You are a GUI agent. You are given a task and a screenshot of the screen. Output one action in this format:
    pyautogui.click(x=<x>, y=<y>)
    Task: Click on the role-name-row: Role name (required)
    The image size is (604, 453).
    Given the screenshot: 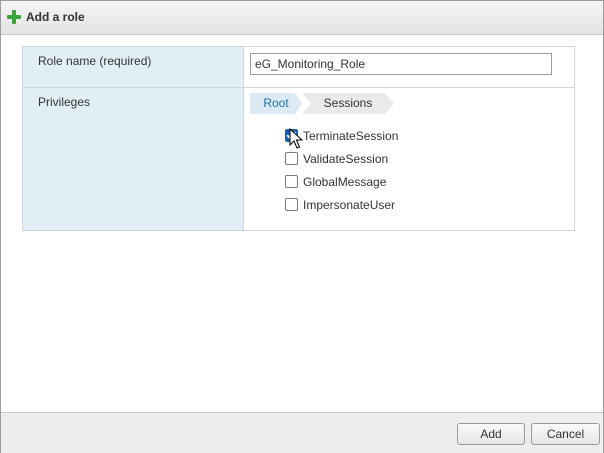 What is the action you would take?
    pyautogui.click(x=298, y=67)
    